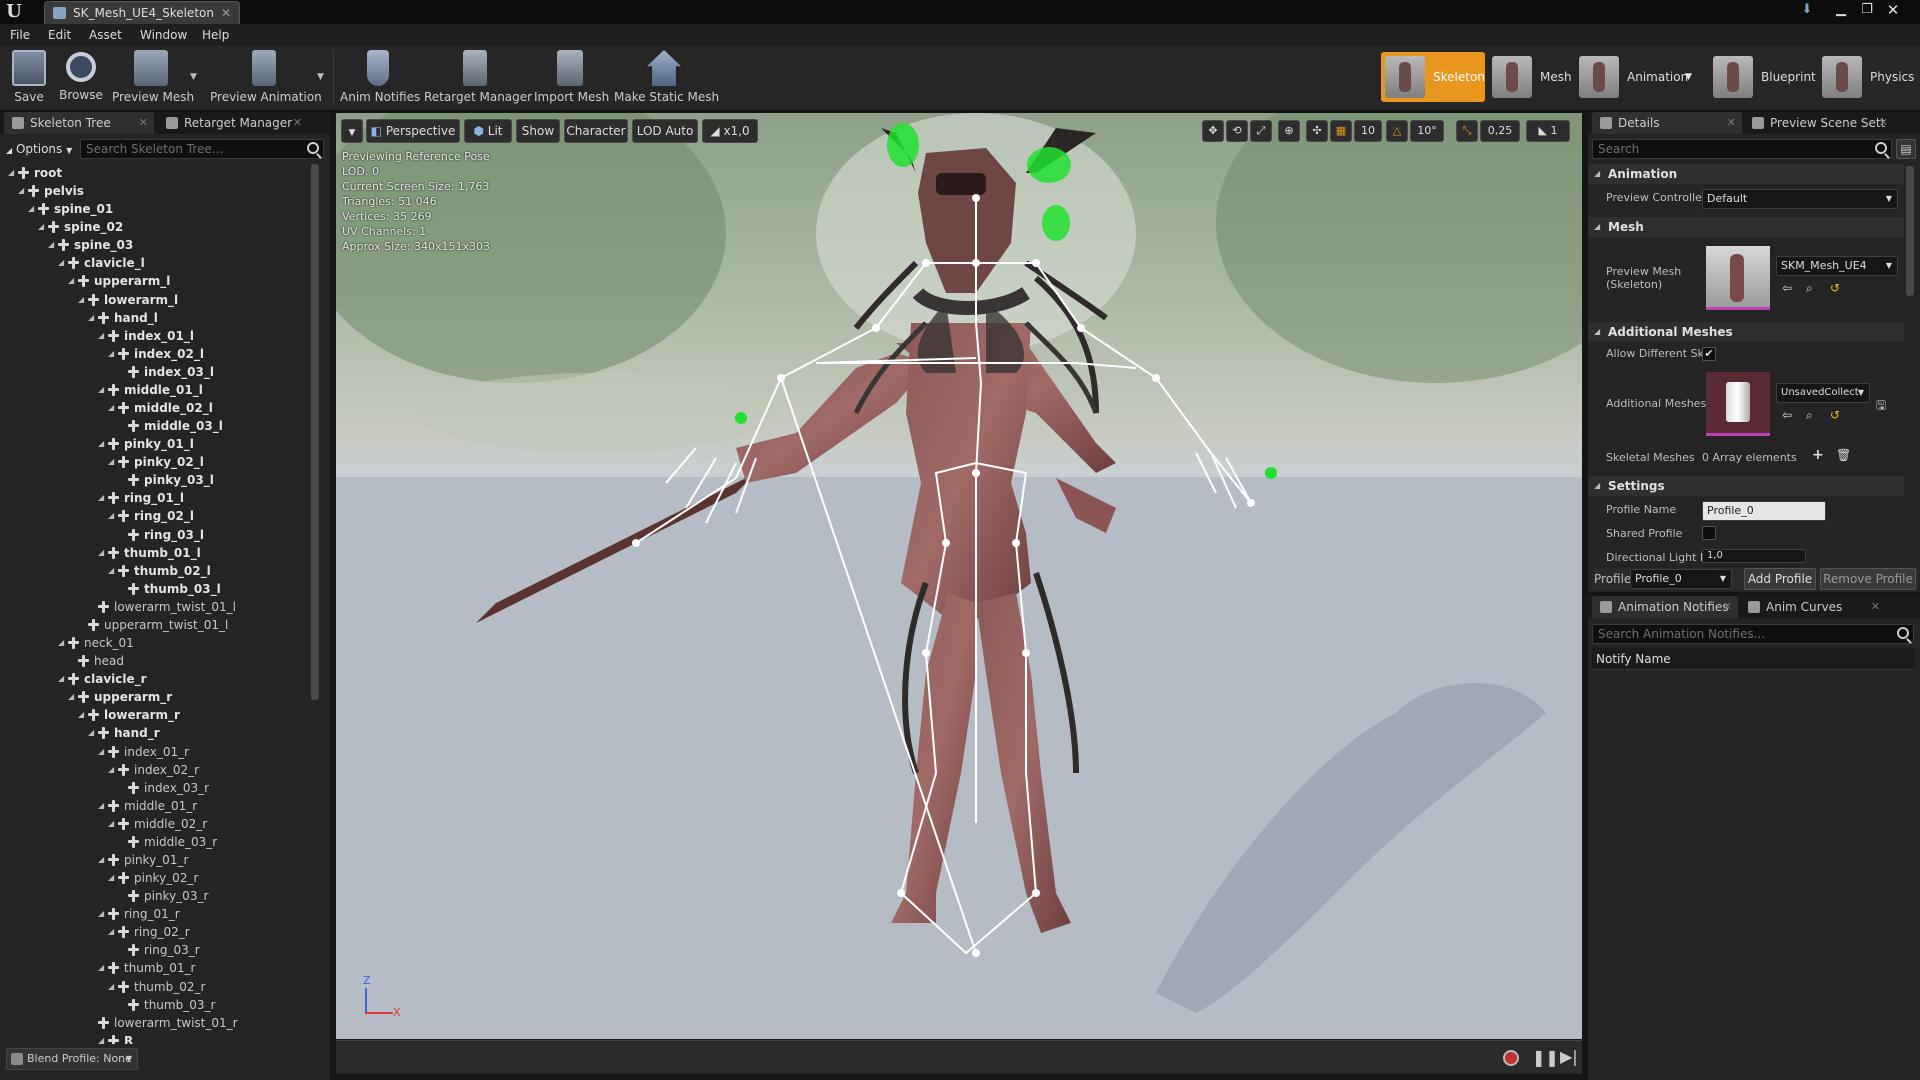 This screenshot has width=1920, height=1080. What do you see at coordinates (161, 372) in the screenshot?
I see `tree-row-index_03_l: index_03_l` at bounding box center [161, 372].